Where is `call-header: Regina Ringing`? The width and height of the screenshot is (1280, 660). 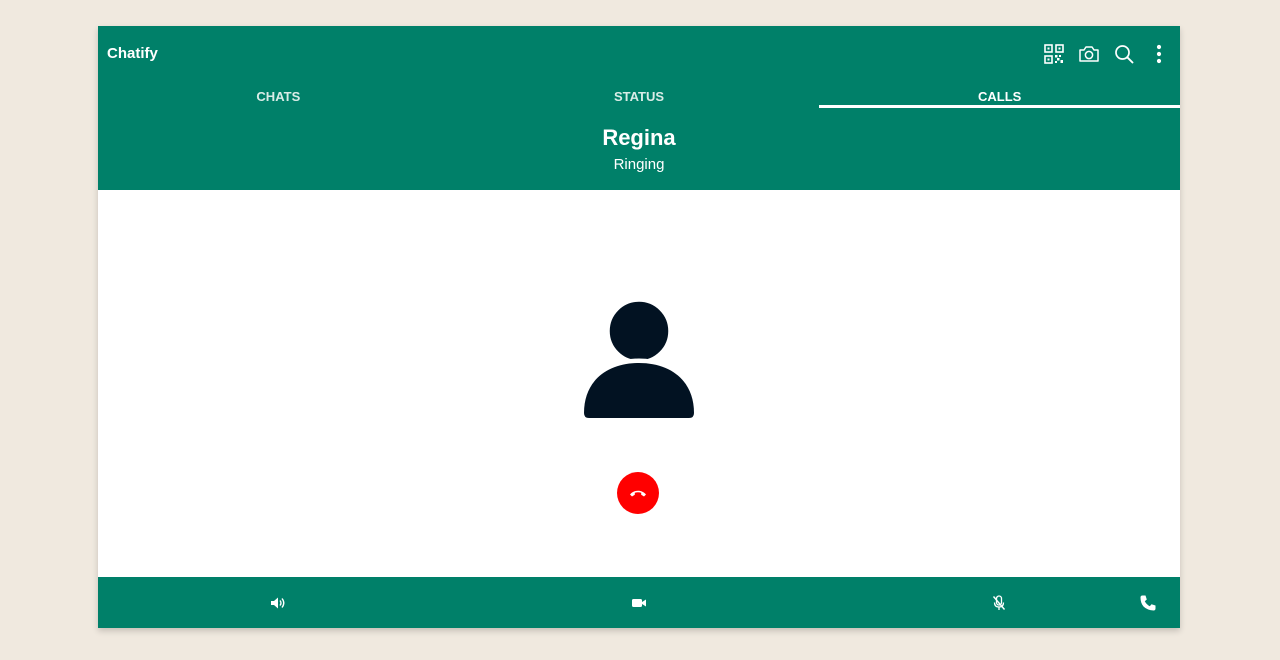
call-header: Regina Ringing is located at coordinates (639, 149).